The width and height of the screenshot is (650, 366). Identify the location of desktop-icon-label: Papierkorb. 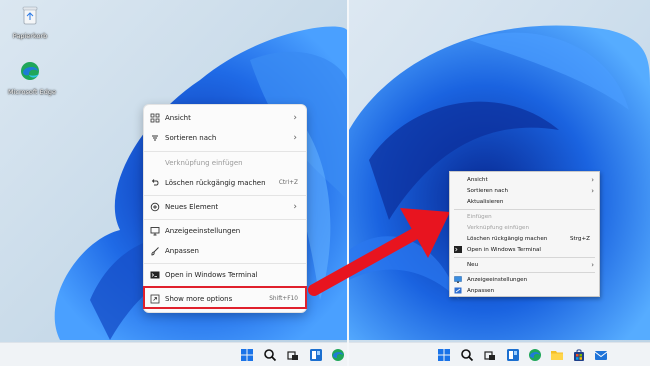
(30, 36).